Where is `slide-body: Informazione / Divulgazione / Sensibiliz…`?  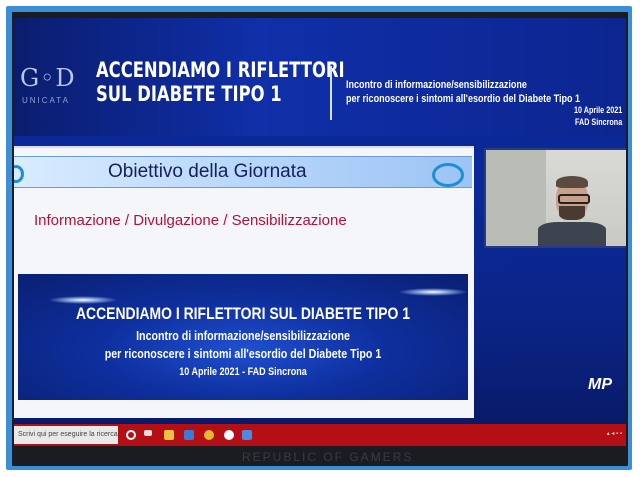 slide-body: Informazione / Divulgazione / Sensibiliz… is located at coordinates (190, 220).